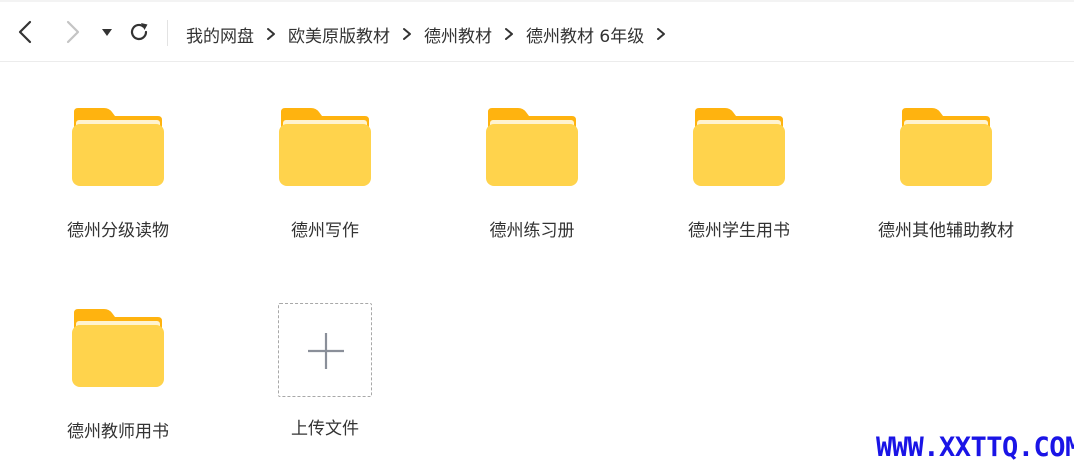  What do you see at coordinates (325, 231) in the screenshot?
I see `folder-name: 德州写作` at bounding box center [325, 231].